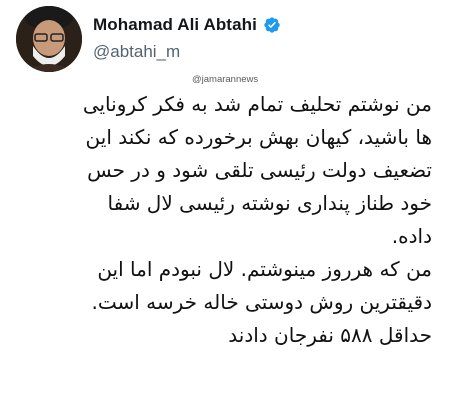 This screenshot has width=450, height=404. Describe the element at coordinates (269, 203) in the screenshot. I see `tweet-line: خود طناز پنداری نوشته رئیسی لال شفا` at that location.